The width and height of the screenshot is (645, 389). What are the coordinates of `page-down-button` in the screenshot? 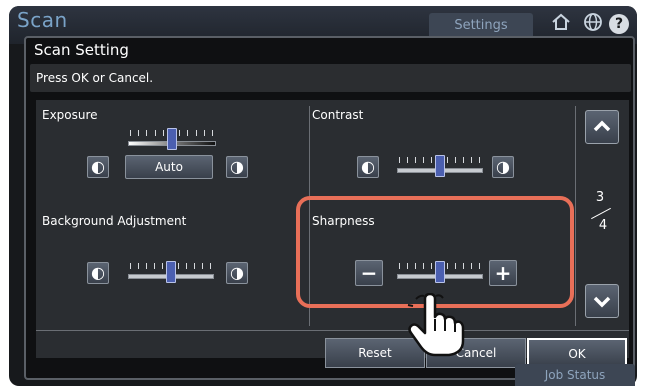 It's located at (602, 301).